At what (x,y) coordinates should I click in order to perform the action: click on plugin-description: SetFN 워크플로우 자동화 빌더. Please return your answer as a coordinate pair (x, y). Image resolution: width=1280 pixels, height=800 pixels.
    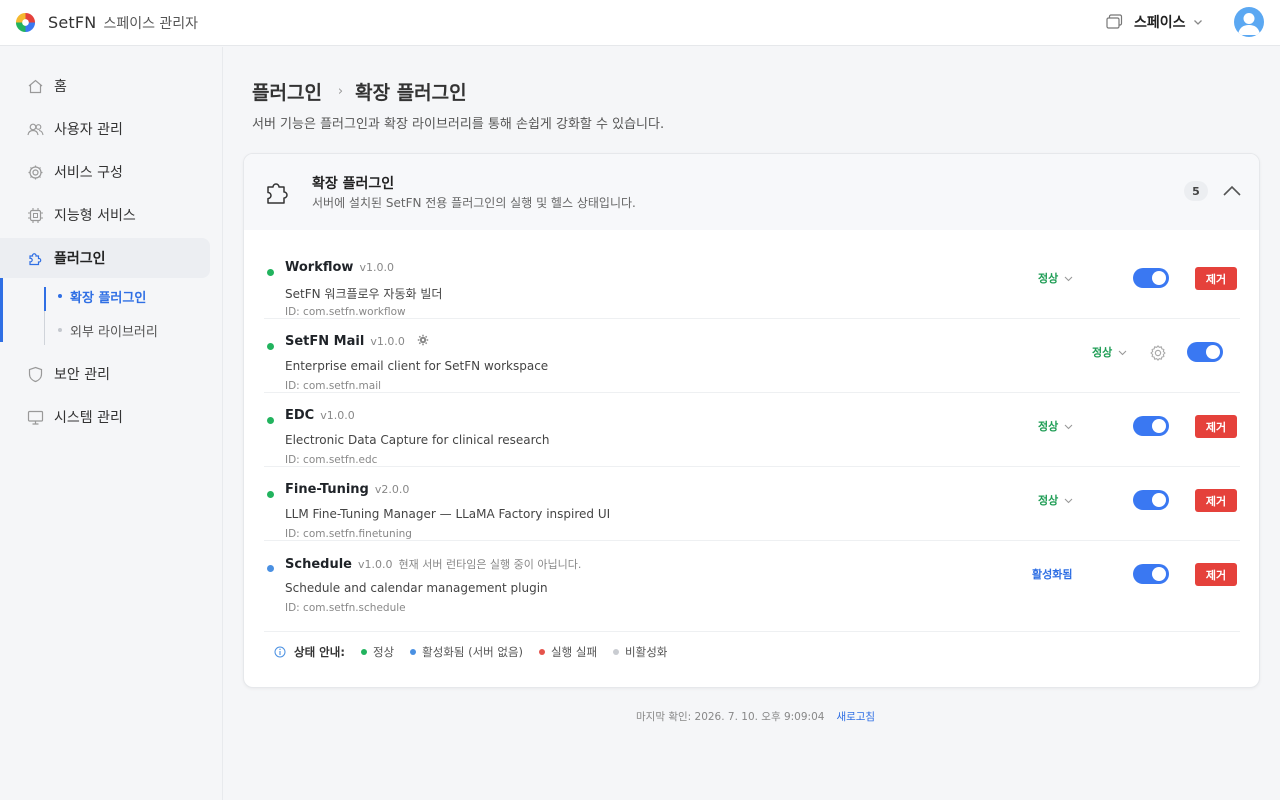
    Looking at the image, I should click on (364, 294).